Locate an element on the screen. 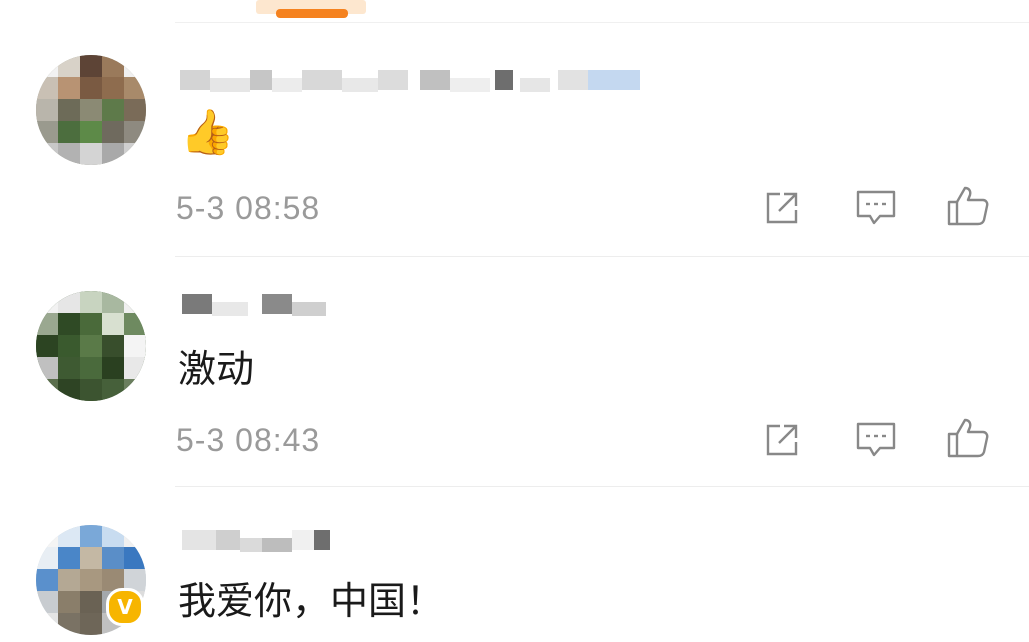 Image resolution: width=1029 pixels, height=642 pixels. verified-badge-icon: V is located at coordinates (125, 607).